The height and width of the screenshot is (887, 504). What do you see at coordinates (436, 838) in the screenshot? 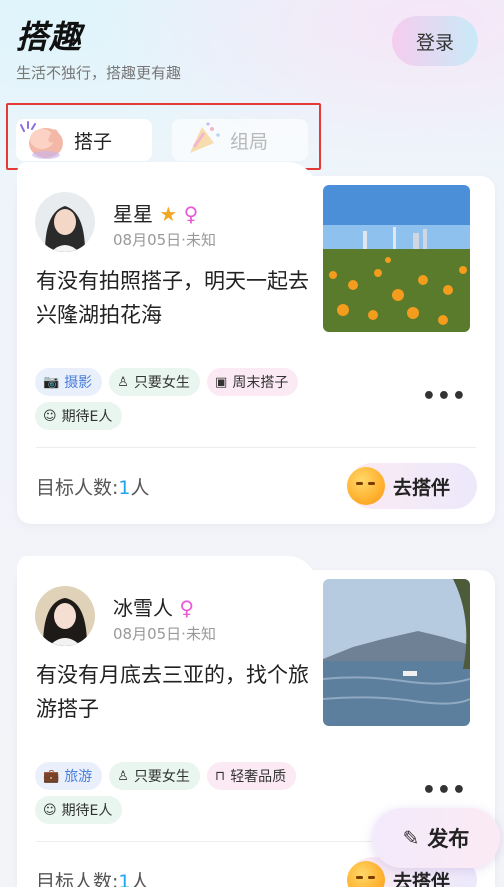
I see `publish-button: ✎ 发布` at bounding box center [436, 838].